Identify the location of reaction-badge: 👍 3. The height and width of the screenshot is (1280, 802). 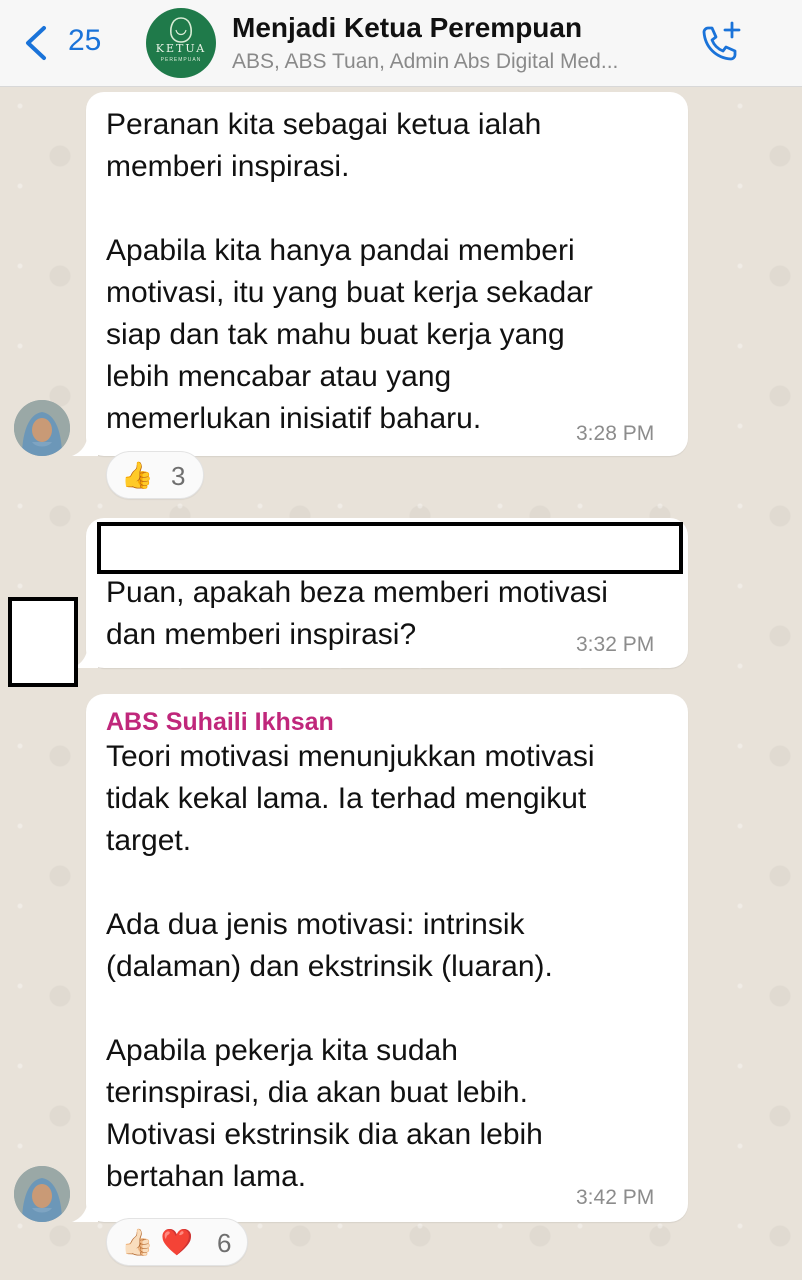
(155, 475).